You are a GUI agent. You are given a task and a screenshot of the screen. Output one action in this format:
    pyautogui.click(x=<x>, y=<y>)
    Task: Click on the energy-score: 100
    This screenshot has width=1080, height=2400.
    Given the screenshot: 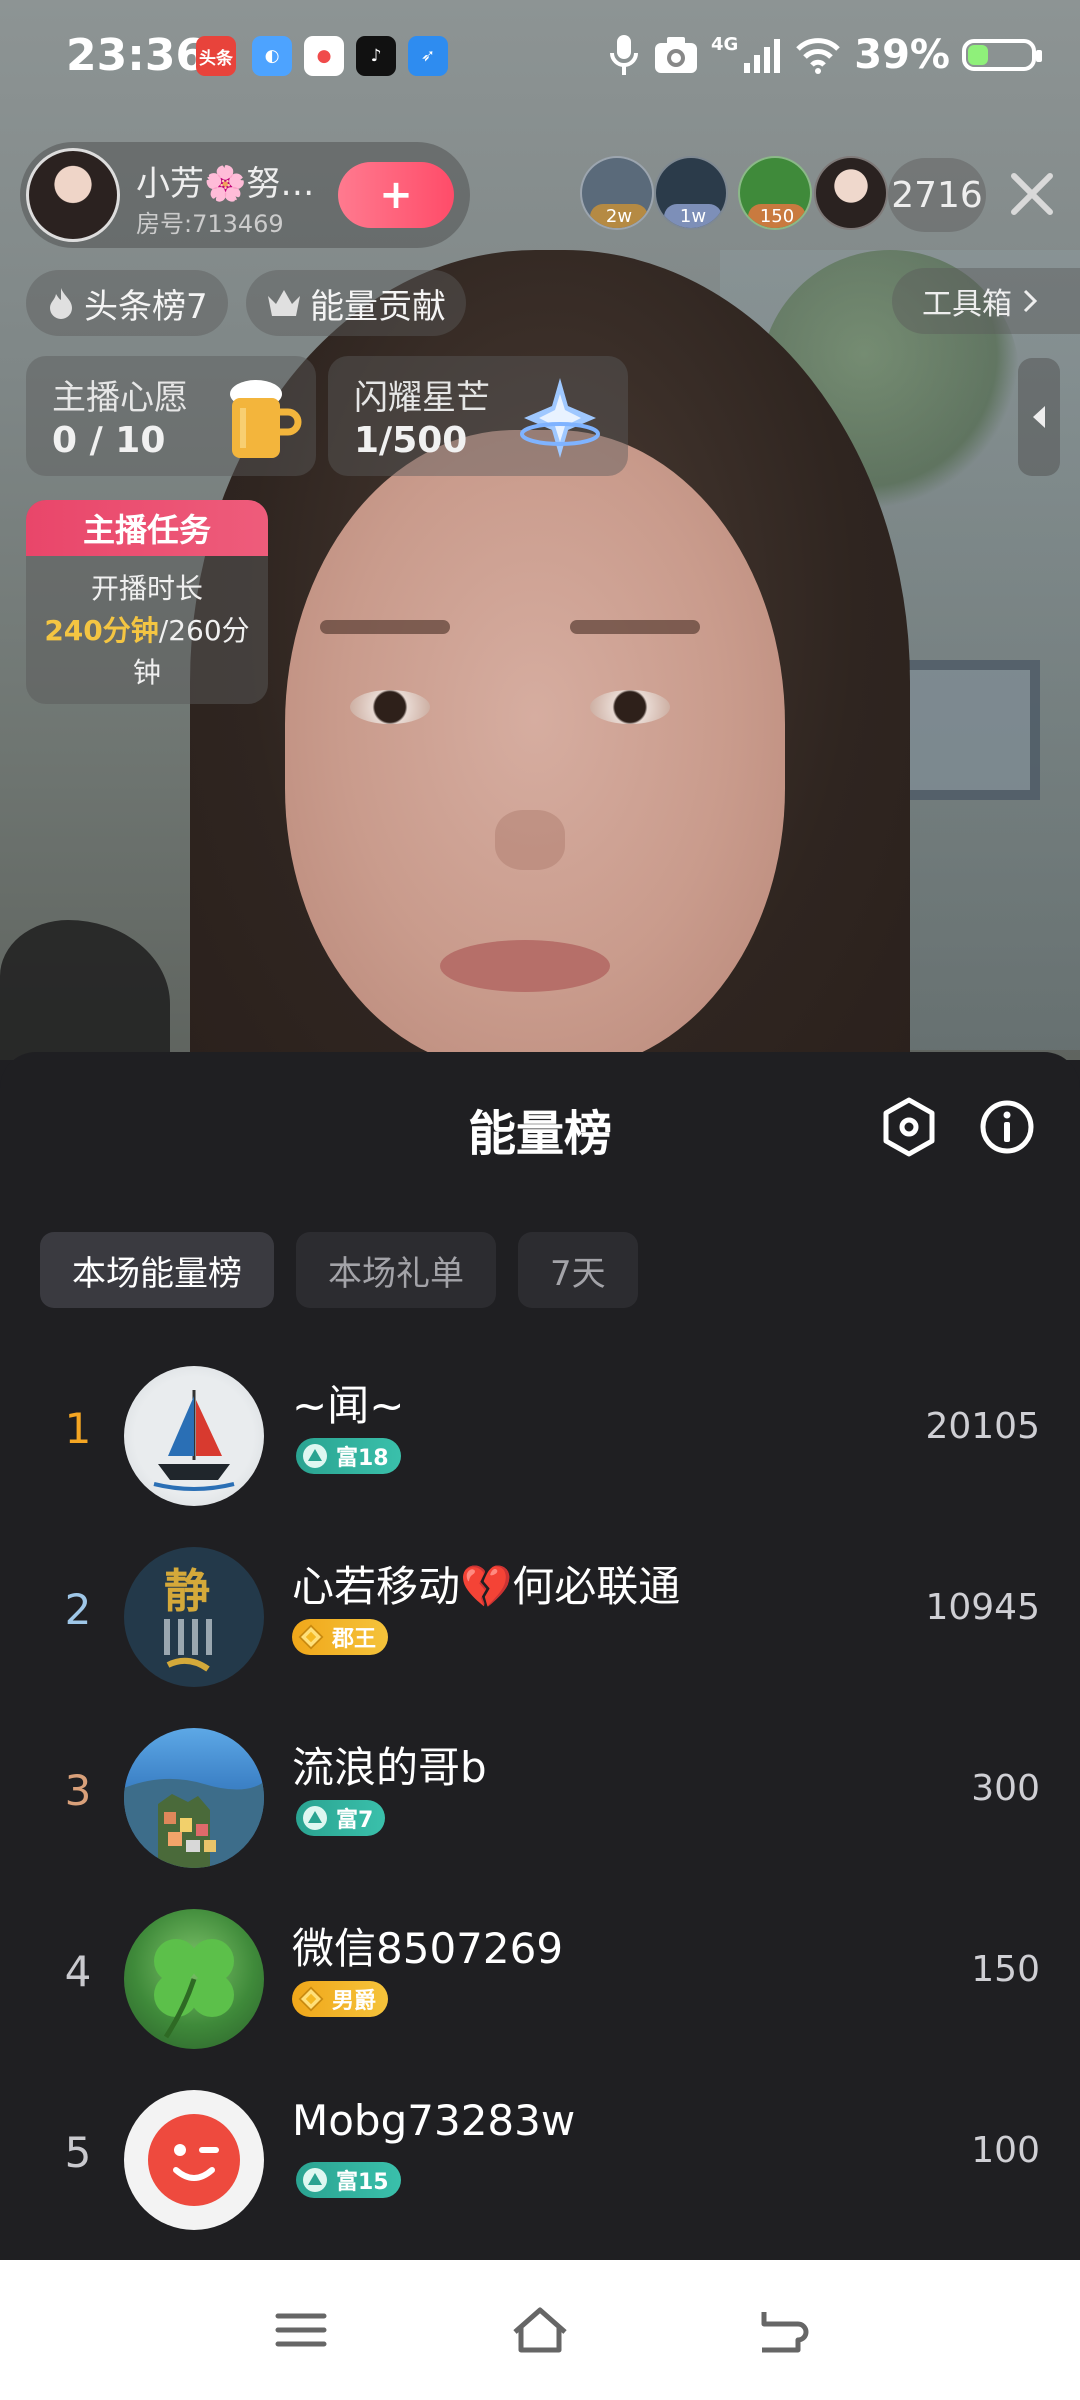 What is the action you would take?
    pyautogui.click(x=1005, y=2150)
    